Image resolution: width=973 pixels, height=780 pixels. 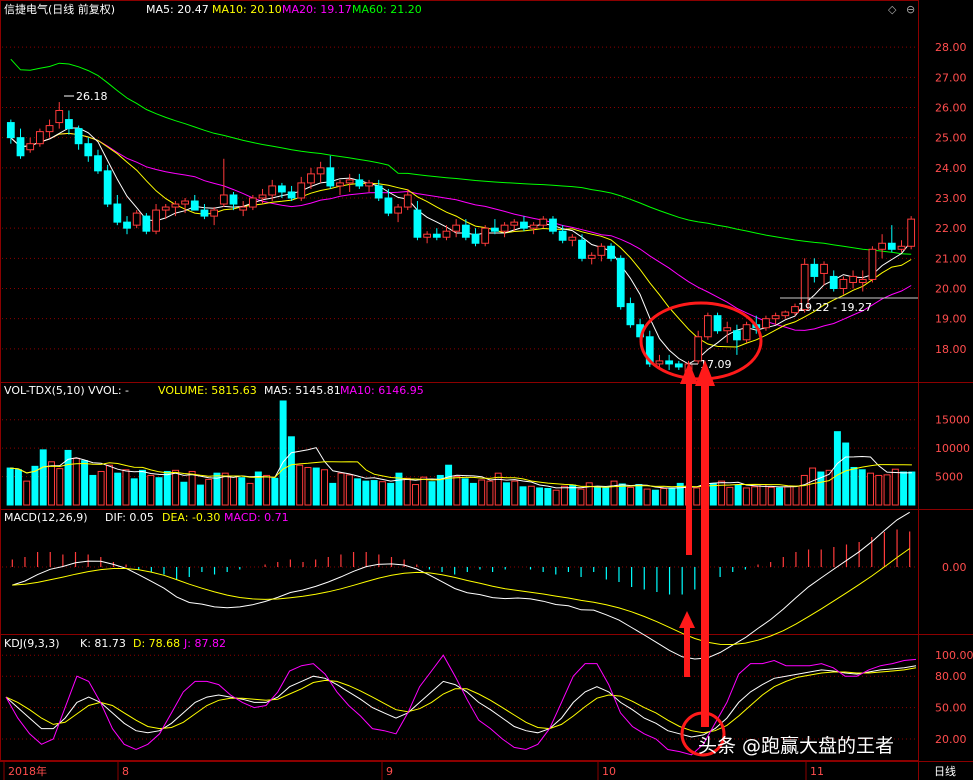 I want to click on price-tick-label: 27.00, so click(x=951, y=77).